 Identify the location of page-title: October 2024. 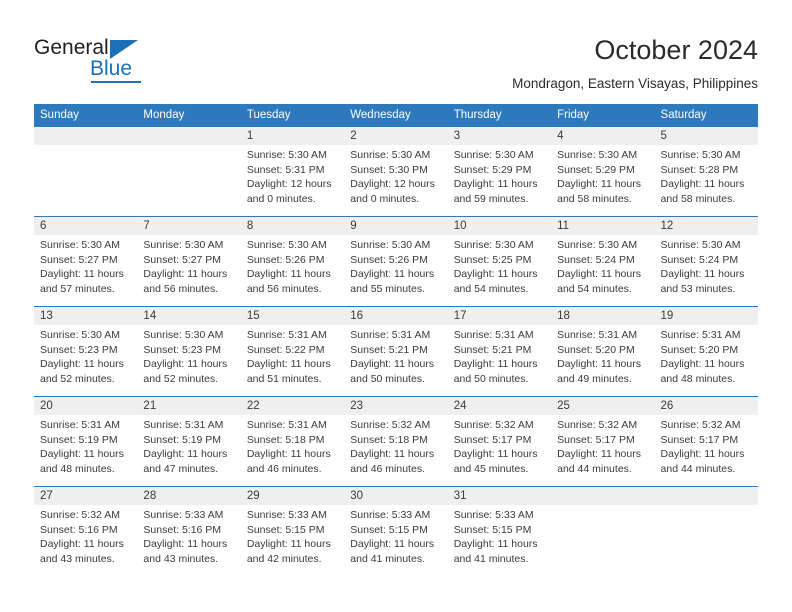
(676, 50).